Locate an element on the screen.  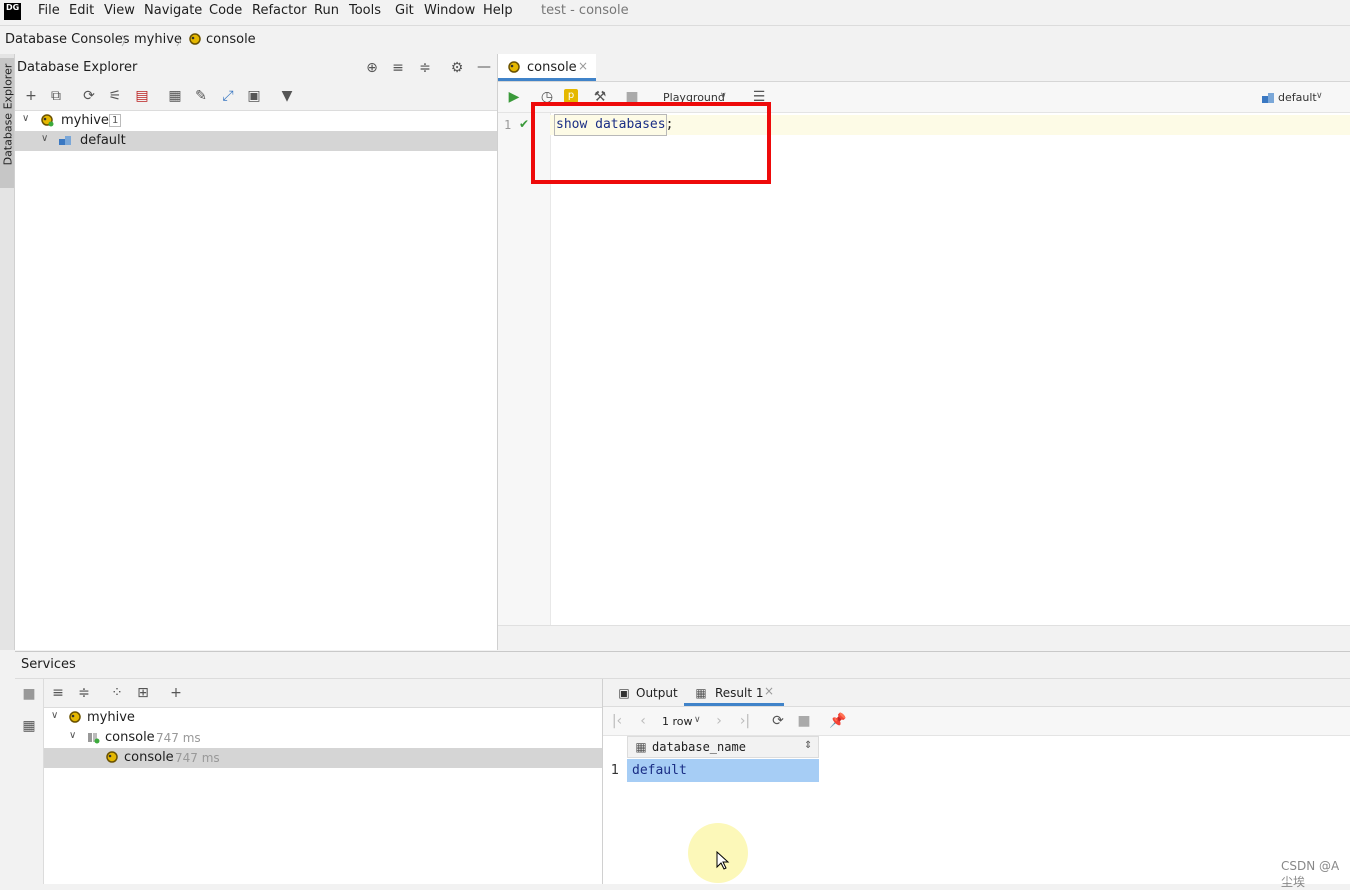
tab-label: console is located at coordinates (552, 67).